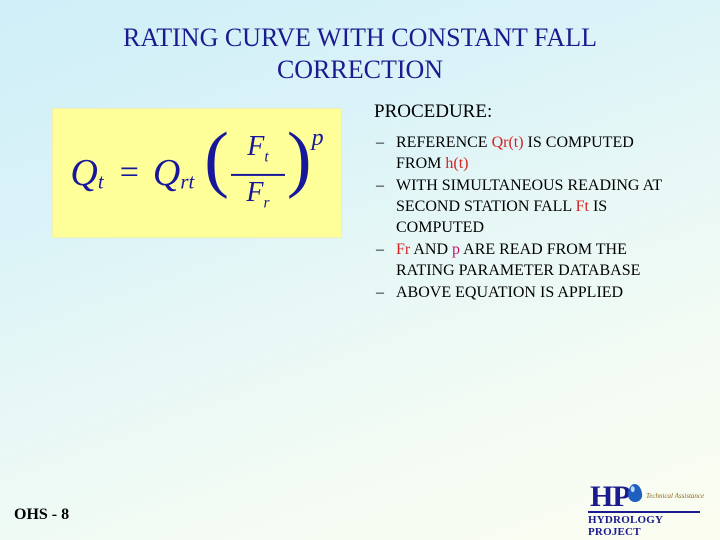 This screenshot has width=720, height=540. Describe the element at coordinates (525, 153) in the screenshot. I see `list-item: – REFERENCE Qr(t) IS COMPUTED FROM h(t)` at that location.